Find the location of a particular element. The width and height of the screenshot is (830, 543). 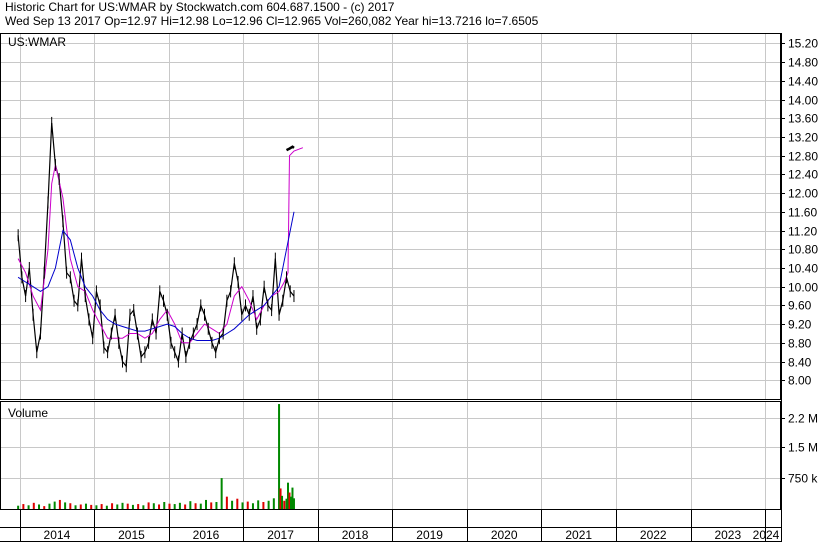

year-tick-label: 2024 is located at coordinates (766, 535).